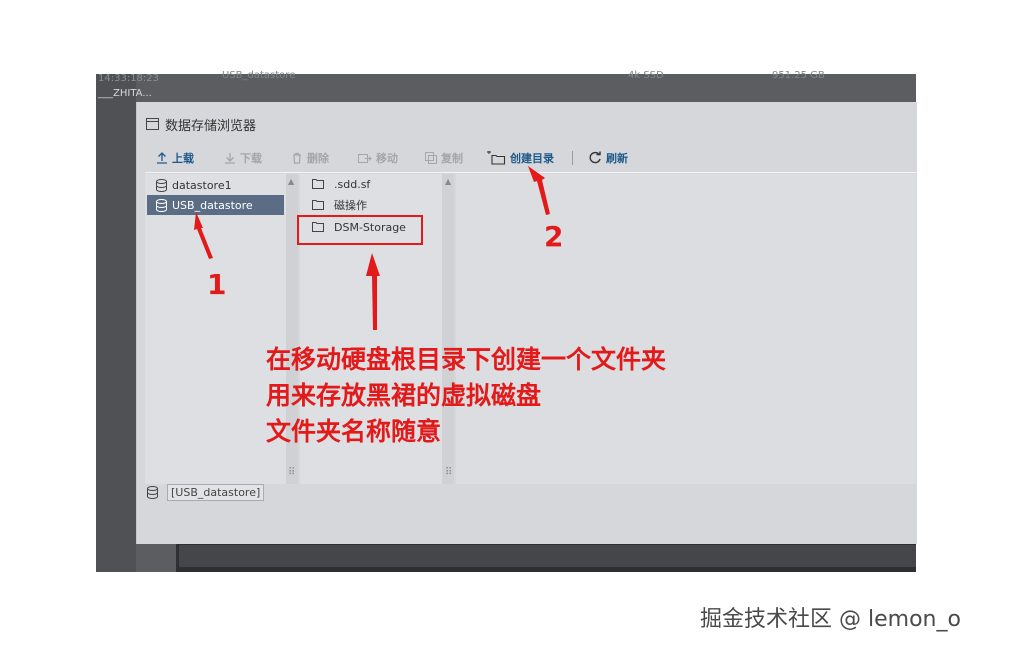  What do you see at coordinates (830, 619) in the screenshot?
I see `watermark: 掘金技术社区 @ lemon_o` at bounding box center [830, 619].